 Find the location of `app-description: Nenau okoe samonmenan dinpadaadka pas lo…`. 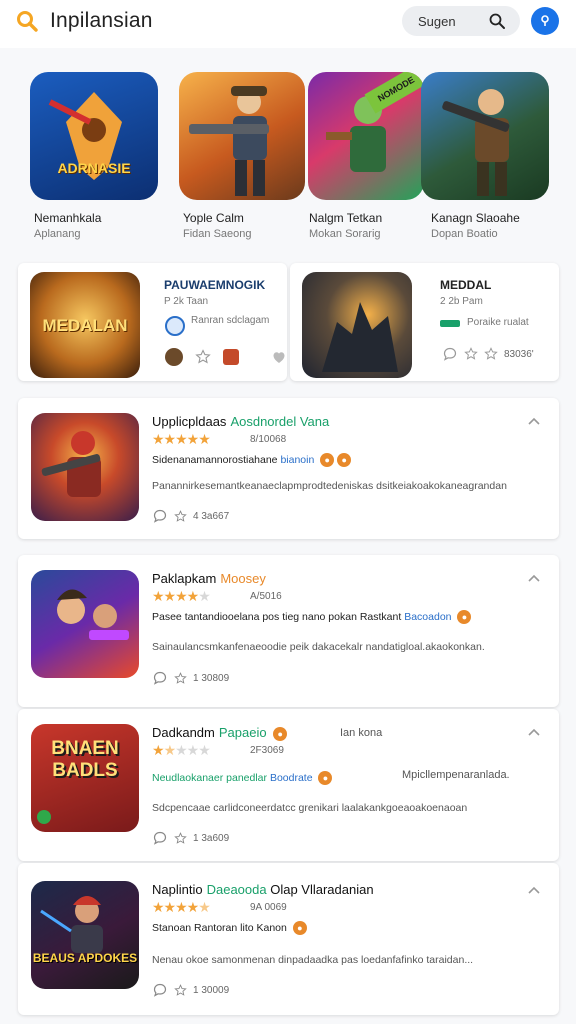

app-description: Nenau okoe samonmenan dinpadaadka pas lo… is located at coordinates (313, 960).